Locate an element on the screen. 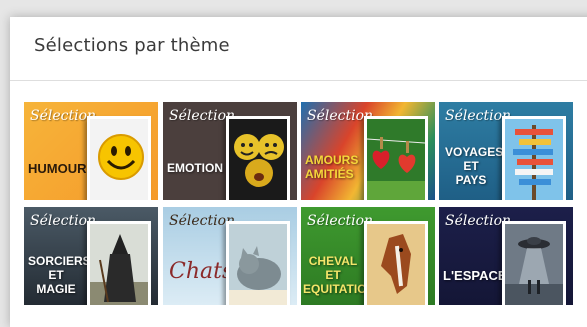 Image resolution: width=587 pixels, height=327 pixels. panel-title: Sélections par thème is located at coordinates (132, 45).